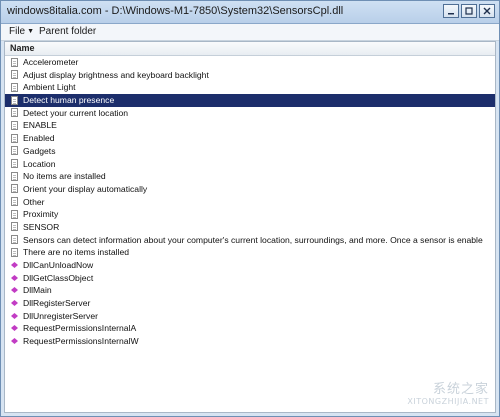 The width and height of the screenshot is (500, 417). Describe the element at coordinates (60, 315) in the screenshot. I see `list-item-label: DllUnregisterServer` at that location.